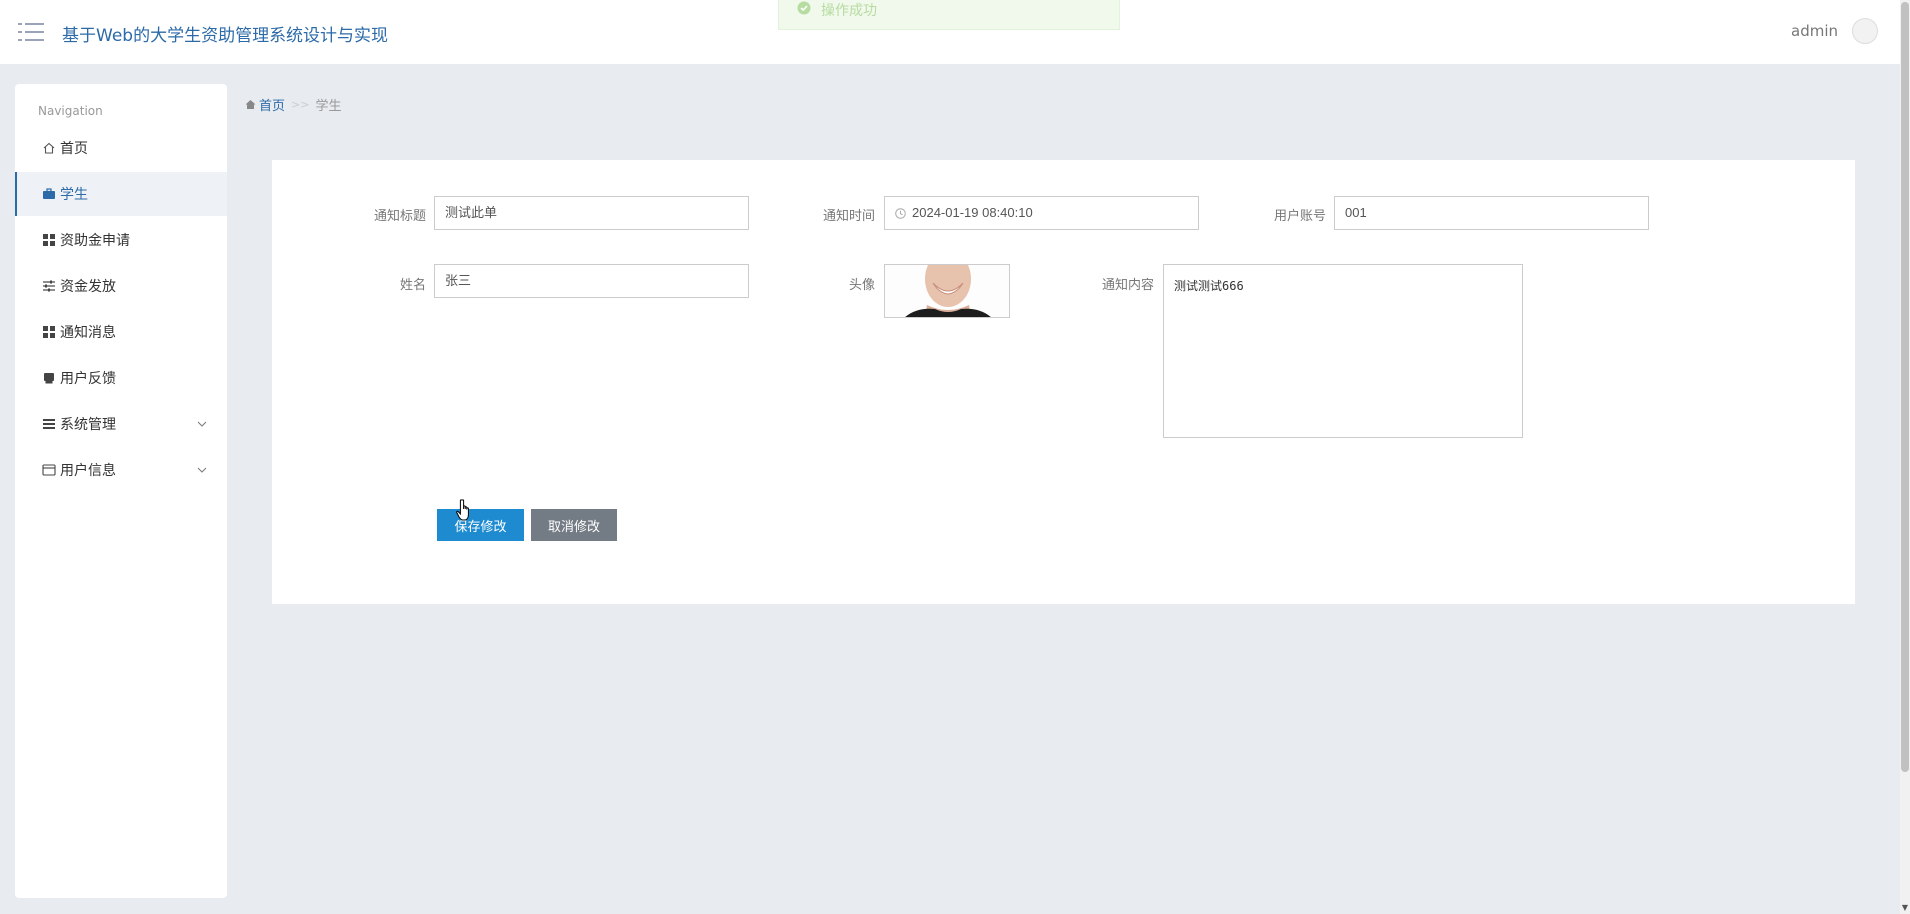 The height and width of the screenshot is (914, 1910). I want to click on page-scrollbar: ▼, so click(1905, 457).